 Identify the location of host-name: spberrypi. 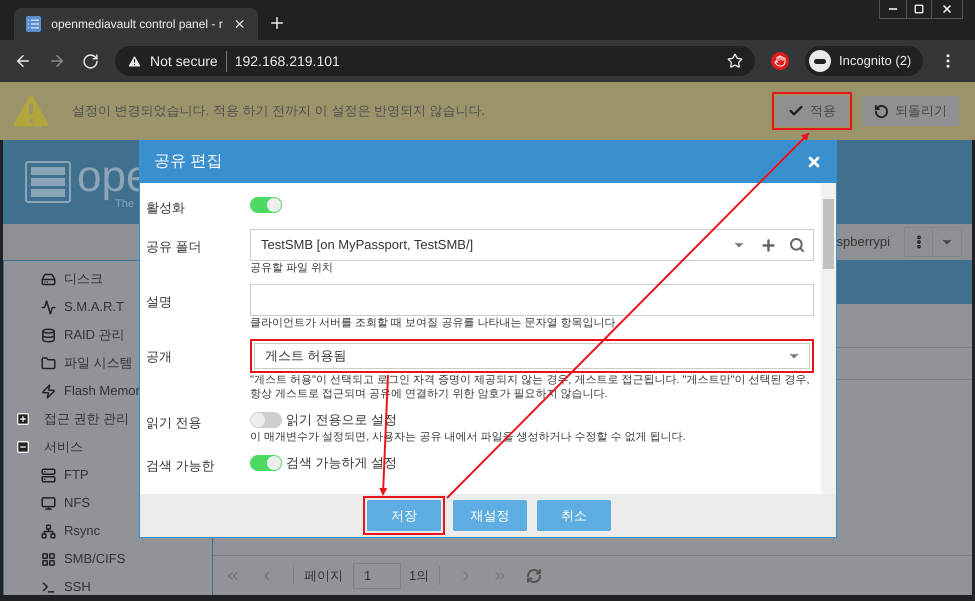
(863, 242).